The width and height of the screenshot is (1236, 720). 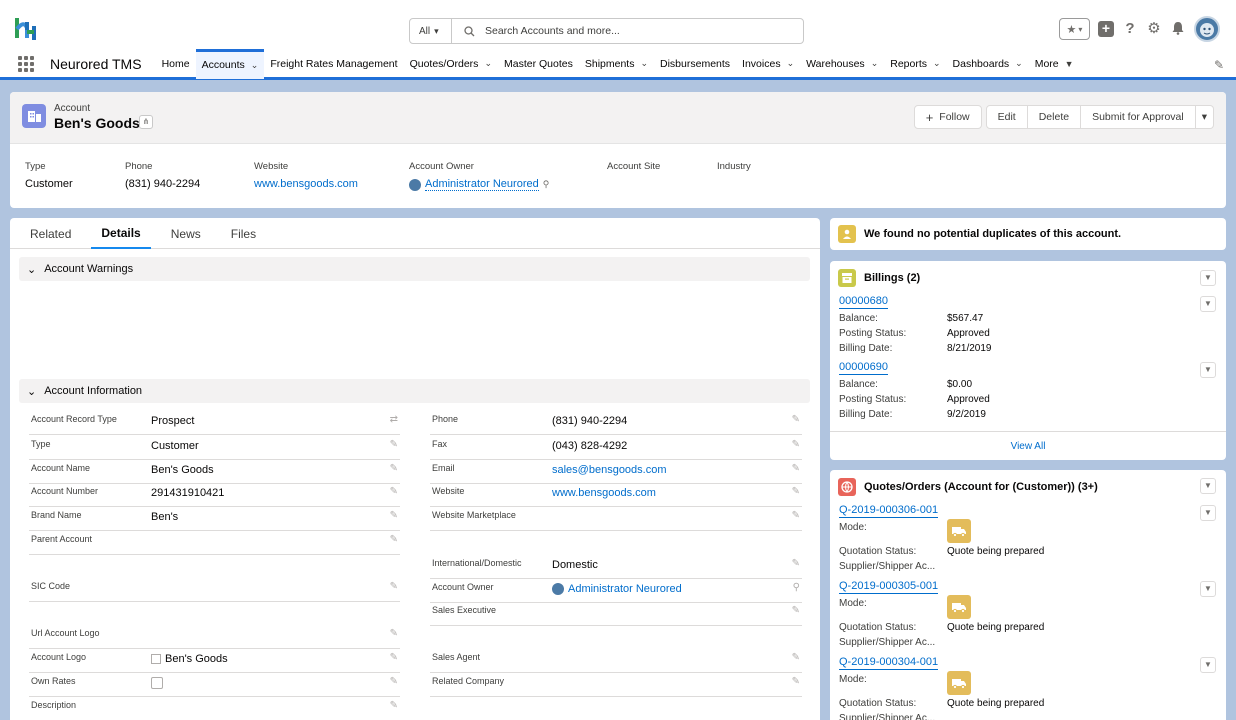 What do you see at coordinates (625, 589) in the screenshot?
I see `field-link: Administrator Neurored` at bounding box center [625, 589].